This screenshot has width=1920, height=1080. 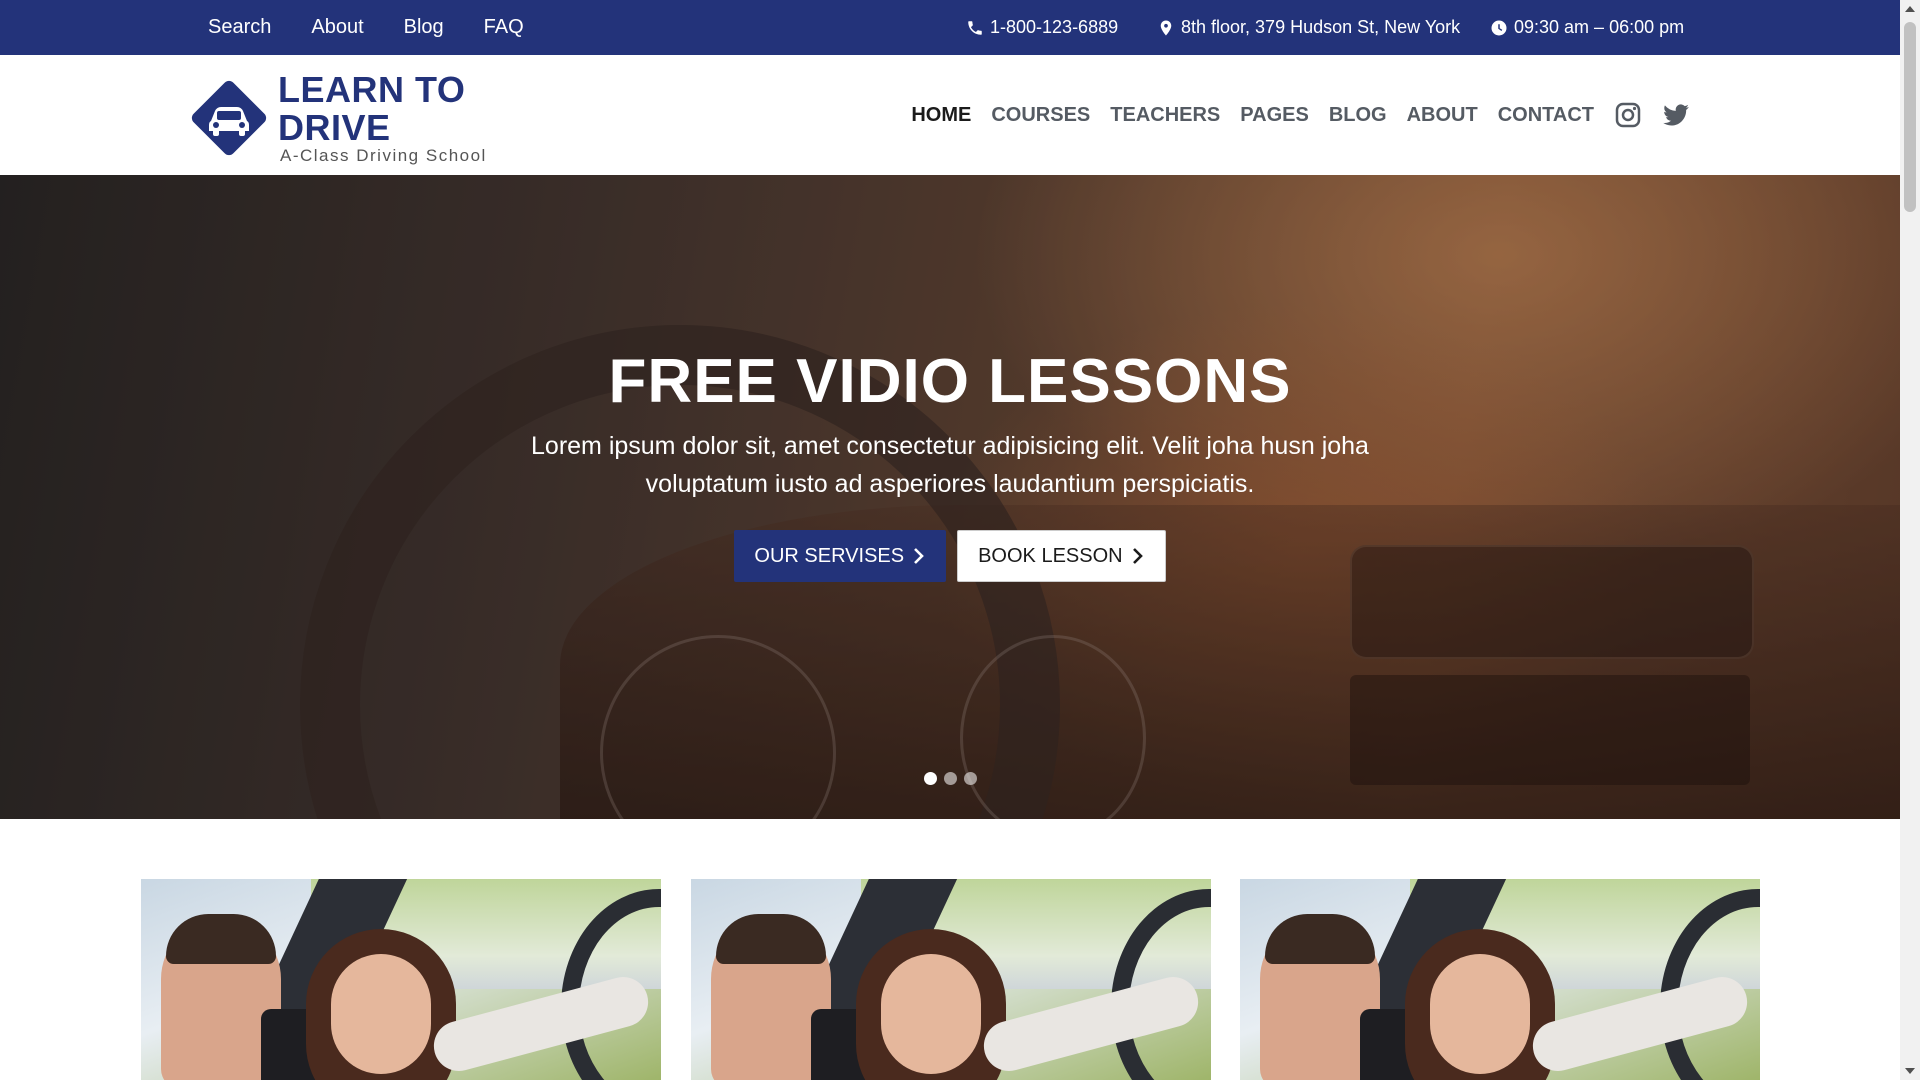 What do you see at coordinates (1499, 27) in the screenshot?
I see `clock-icon` at bounding box center [1499, 27].